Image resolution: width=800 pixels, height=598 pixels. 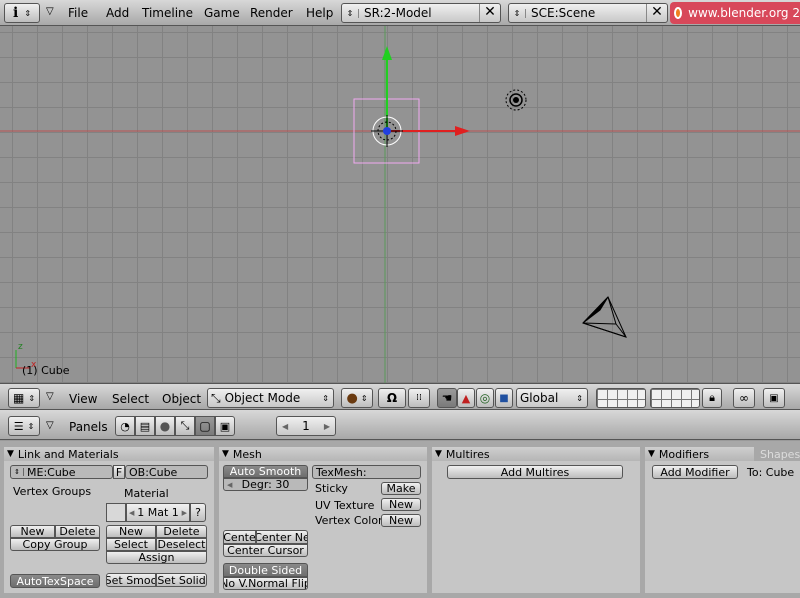 What do you see at coordinates (265, 471) in the screenshot?
I see `auto-smooth-toggle: Auto Smooth` at bounding box center [265, 471].